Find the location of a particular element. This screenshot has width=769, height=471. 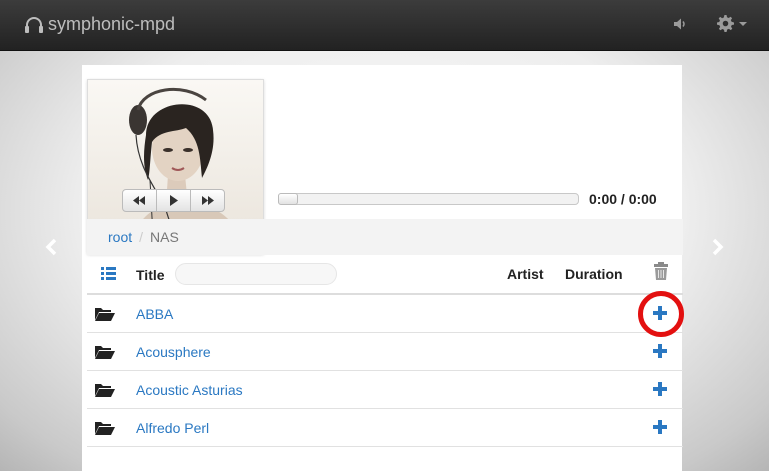

elapsed-time: 0:00 / 0:00 is located at coordinates (623, 199).